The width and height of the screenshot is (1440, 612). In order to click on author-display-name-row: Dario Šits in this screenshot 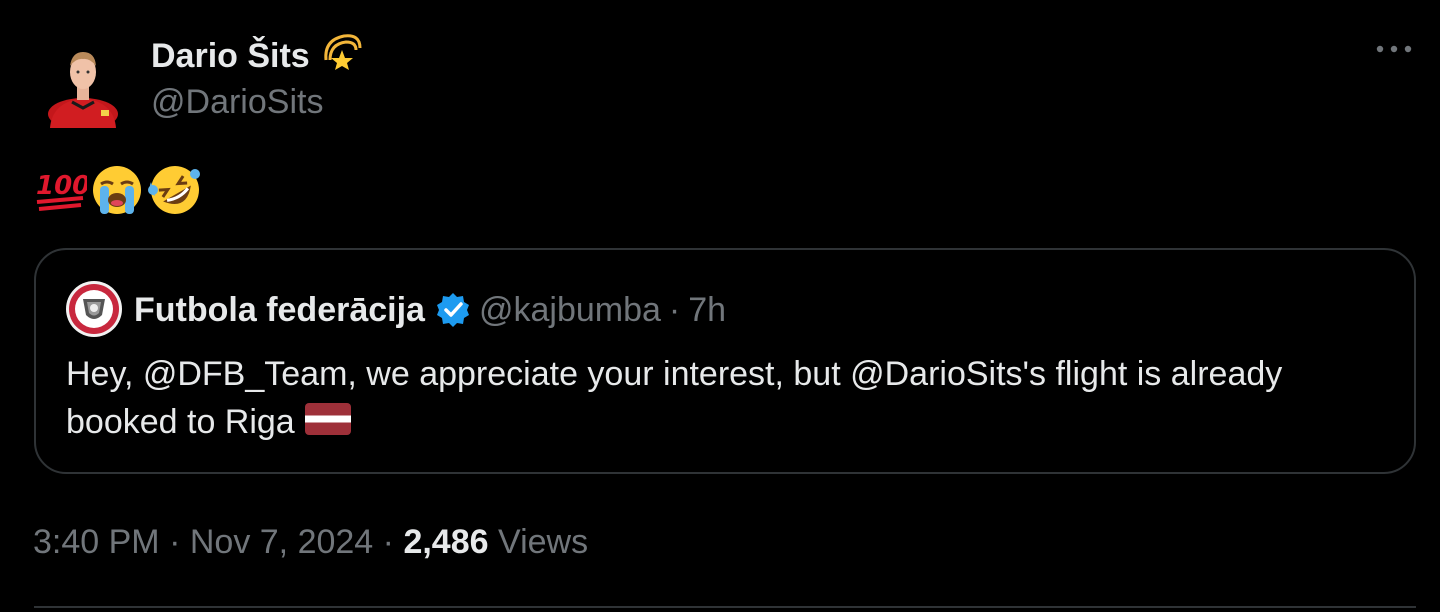, I will do `click(257, 55)`.